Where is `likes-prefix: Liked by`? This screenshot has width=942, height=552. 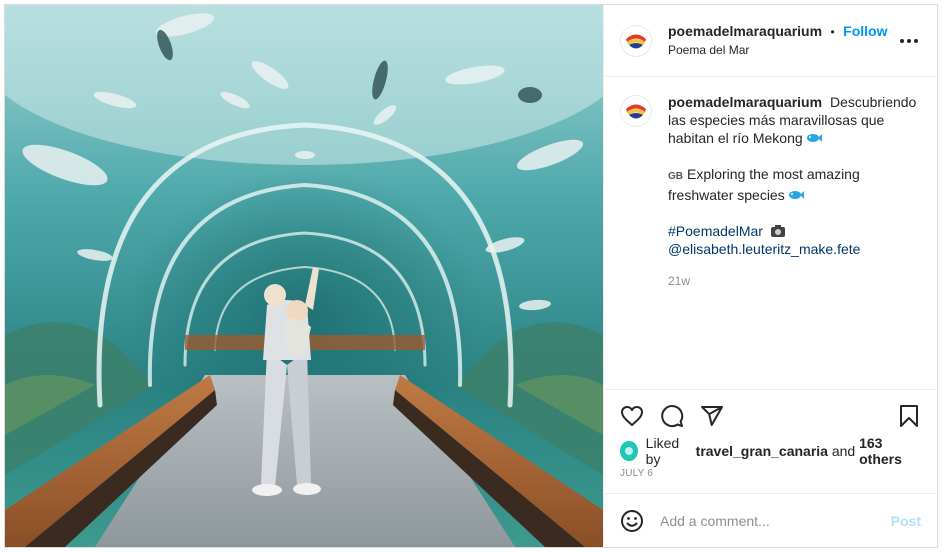
likes-prefix: Liked by is located at coordinates (662, 451).